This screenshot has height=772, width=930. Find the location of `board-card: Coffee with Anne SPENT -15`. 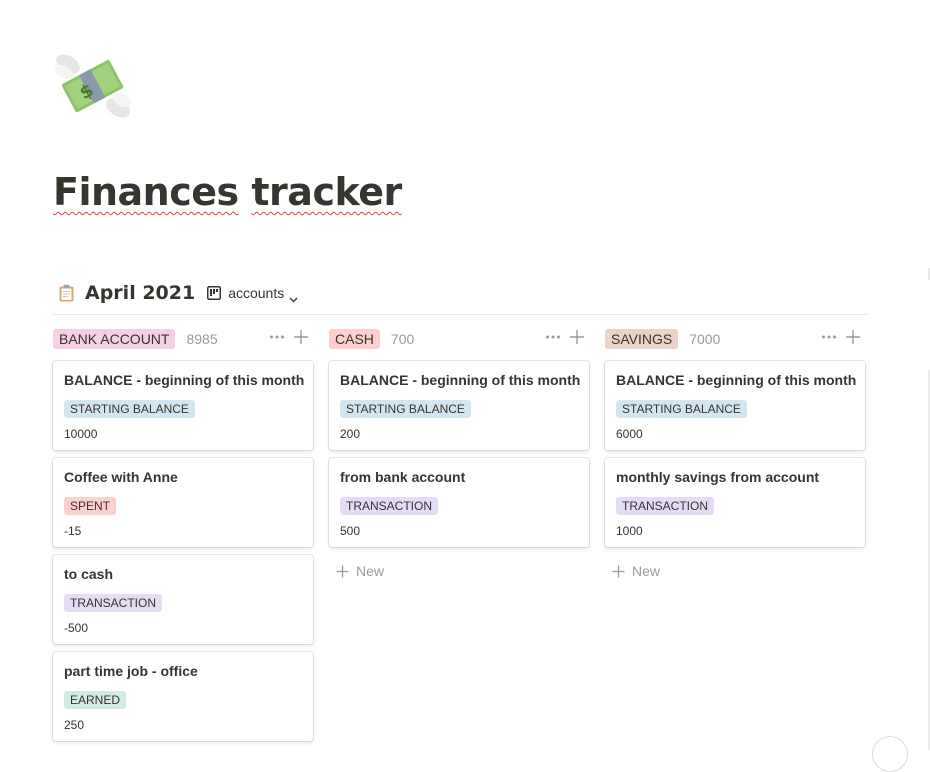

board-card: Coffee with Anne SPENT -15 is located at coordinates (183, 502).